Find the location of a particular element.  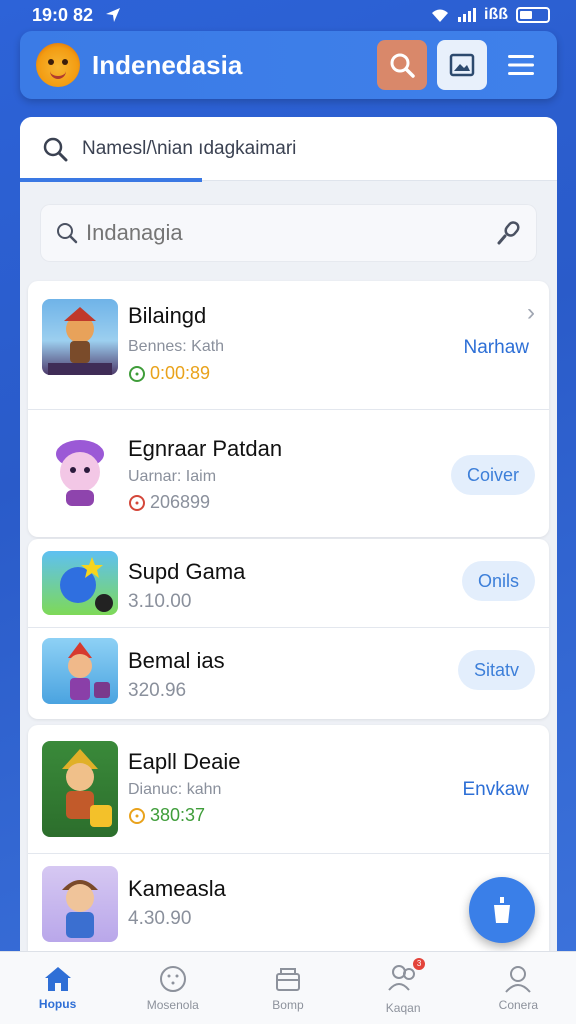

battery-icon is located at coordinates (533, 15).